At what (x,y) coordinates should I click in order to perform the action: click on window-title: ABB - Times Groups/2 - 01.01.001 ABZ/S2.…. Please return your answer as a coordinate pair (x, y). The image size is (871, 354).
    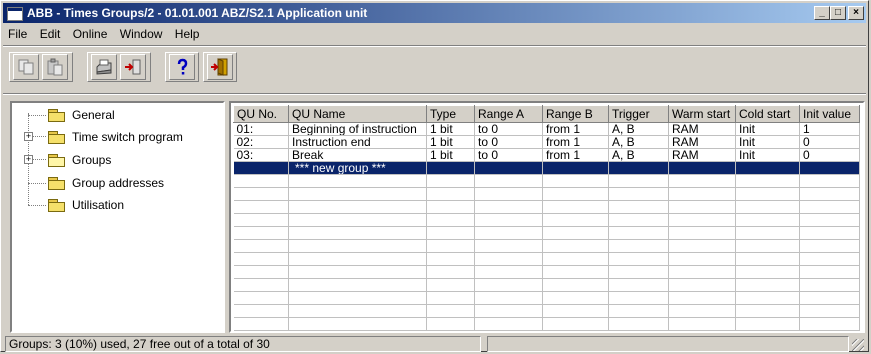
    Looking at the image, I should click on (197, 13).